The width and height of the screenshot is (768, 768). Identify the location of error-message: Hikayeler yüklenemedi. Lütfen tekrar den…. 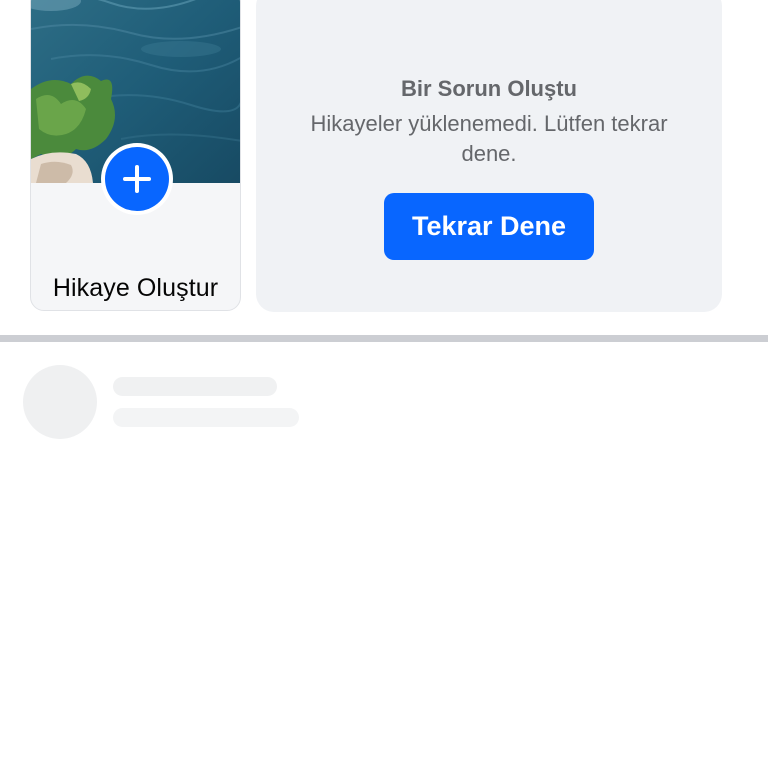
(489, 138).